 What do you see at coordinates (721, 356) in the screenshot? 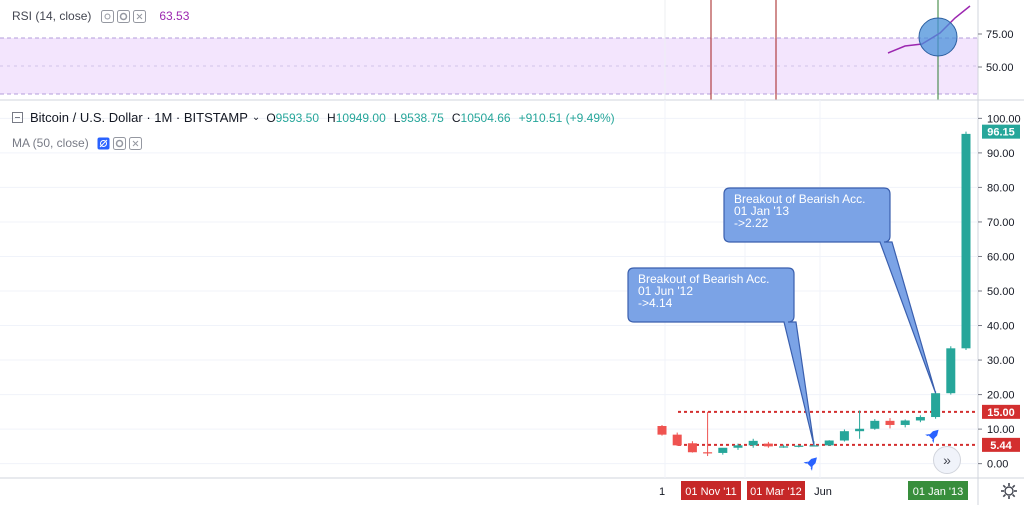
I see `annotation-callout: Breakout of Bearish Acc.01 Jun '12->4.14` at bounding box center [721, 356].